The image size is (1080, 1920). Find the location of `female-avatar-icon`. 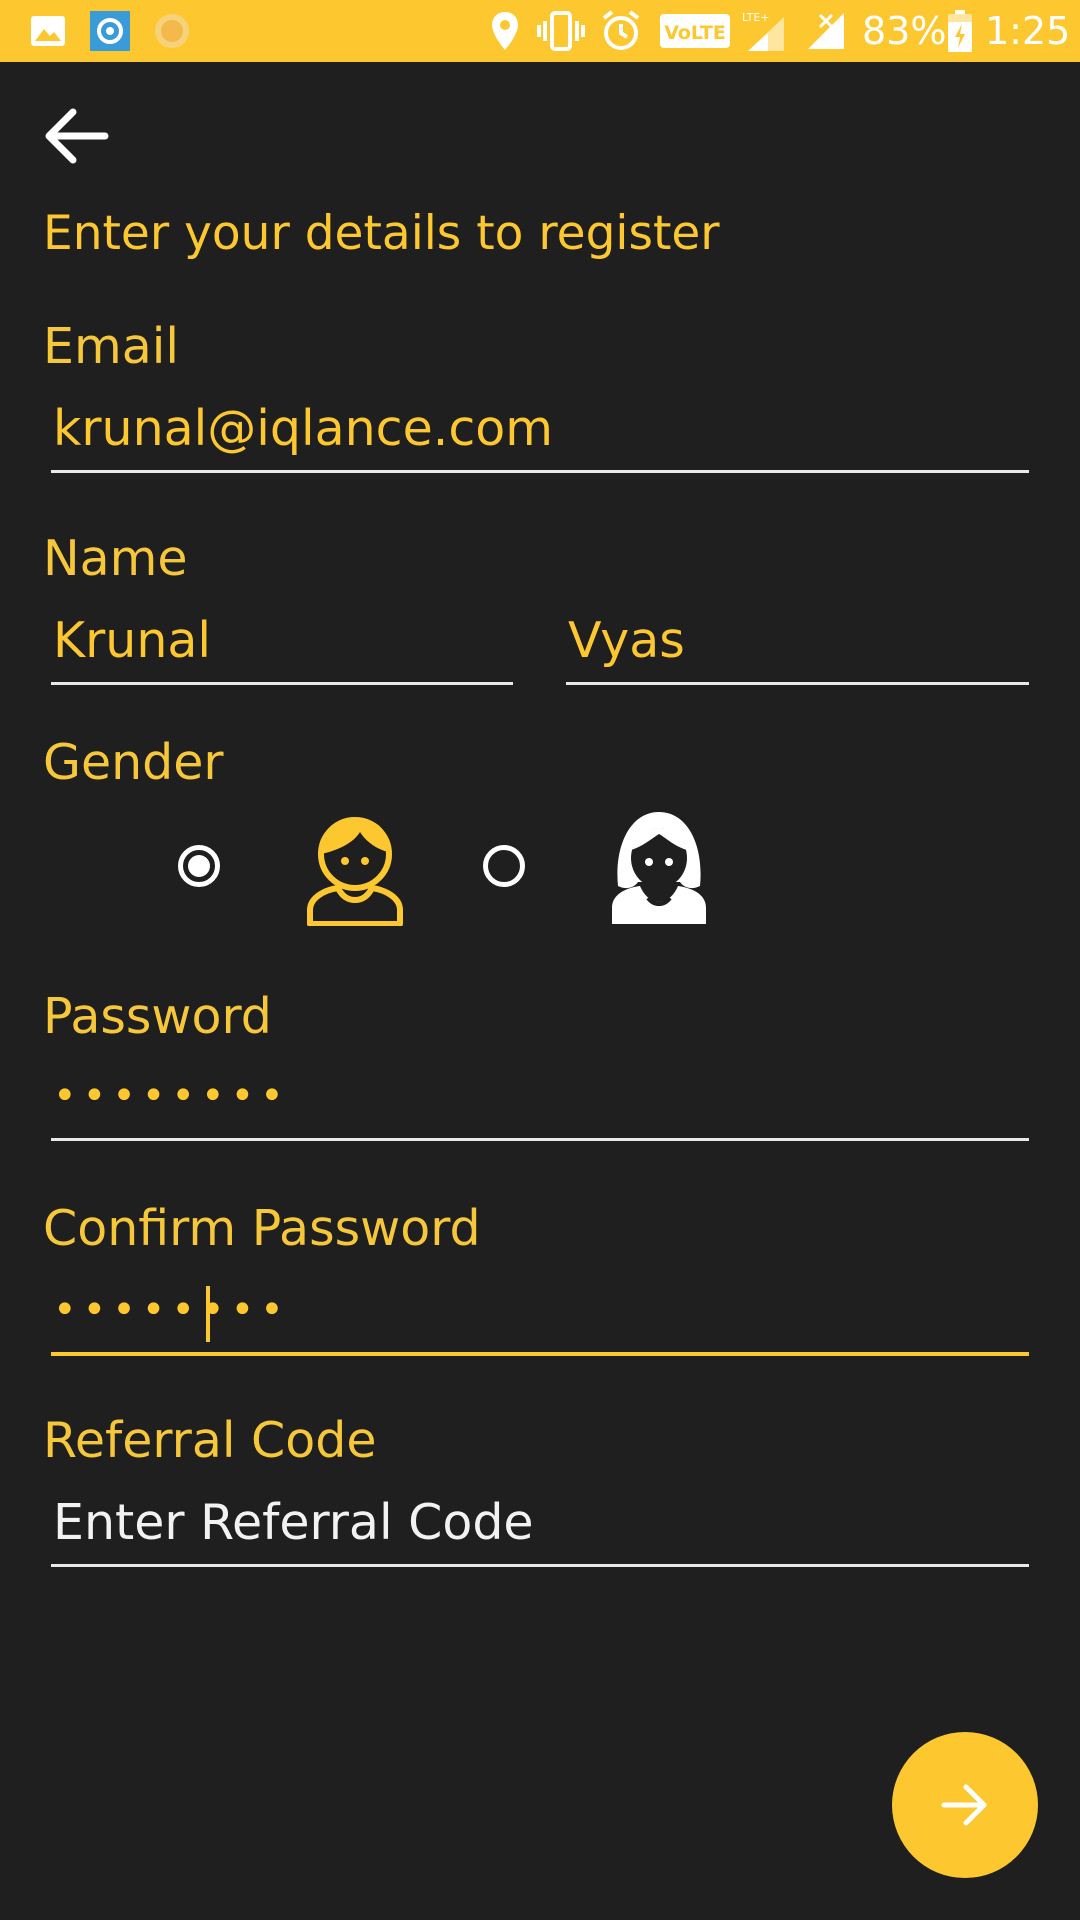

female-avatar-icon is located at coordinates (659, 868).